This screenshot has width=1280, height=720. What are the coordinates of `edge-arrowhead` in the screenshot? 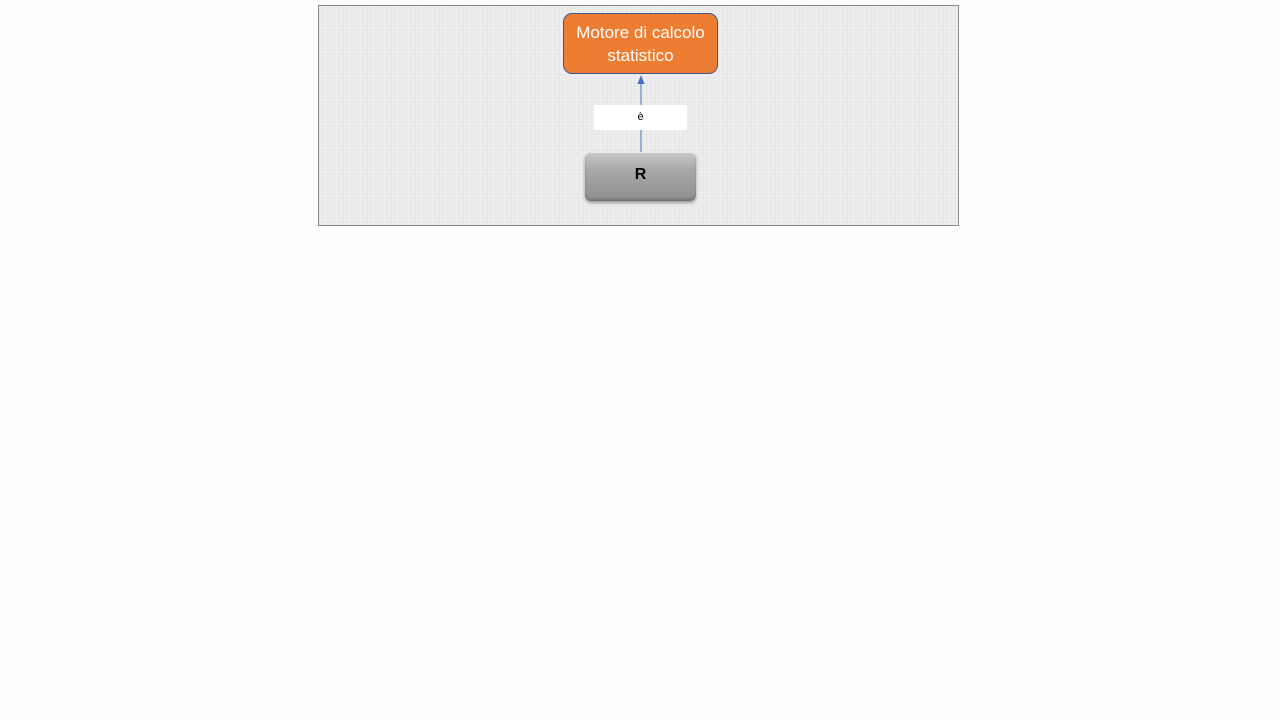 It's located at (641, 79).